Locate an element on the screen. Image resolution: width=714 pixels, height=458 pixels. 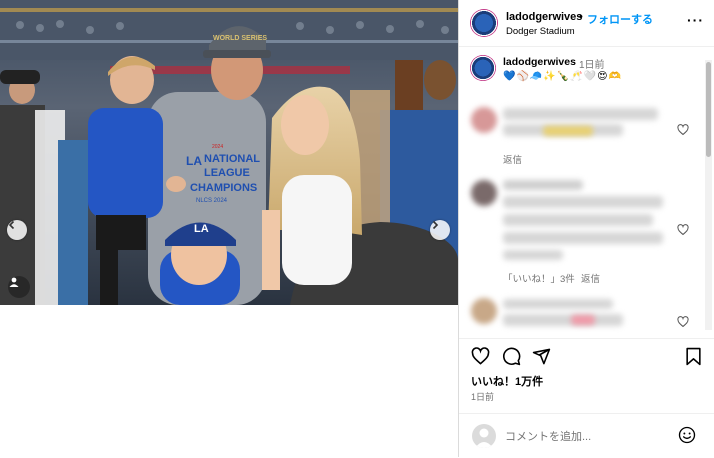
chevron-right-icon is located at coordinates (435, 225).